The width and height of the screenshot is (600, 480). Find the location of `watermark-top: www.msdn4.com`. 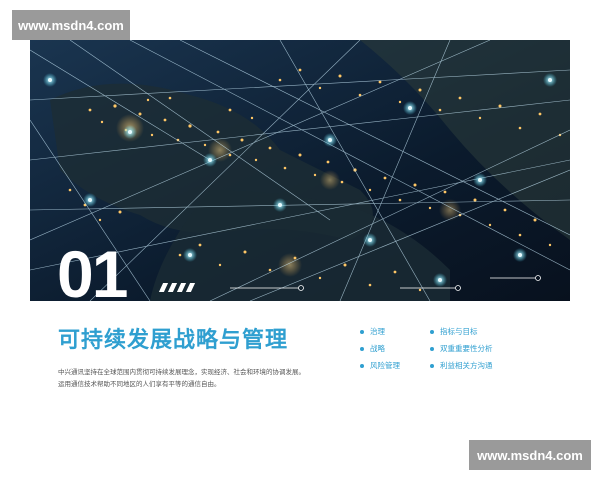

watermark-top: www.msdn4.com is located at coordinates (71, 25).